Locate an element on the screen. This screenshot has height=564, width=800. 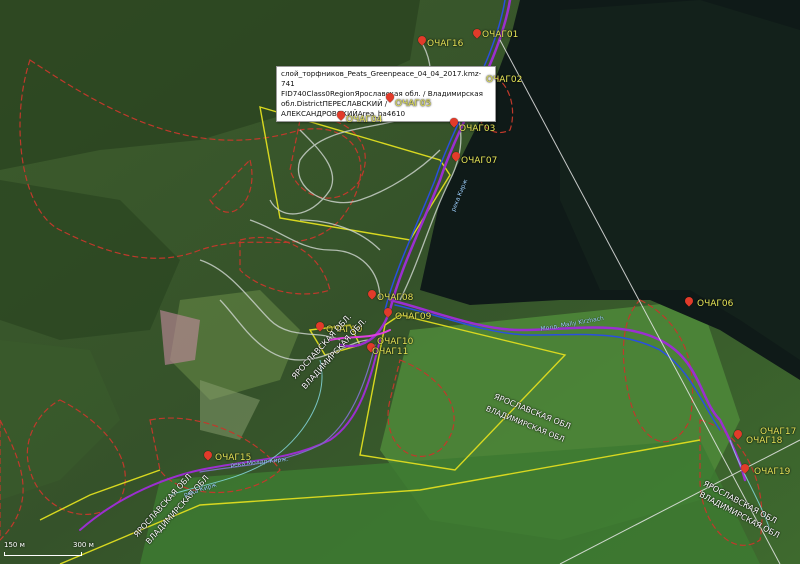
scale-label-left: 150 м is located at coordinates (14, 545).